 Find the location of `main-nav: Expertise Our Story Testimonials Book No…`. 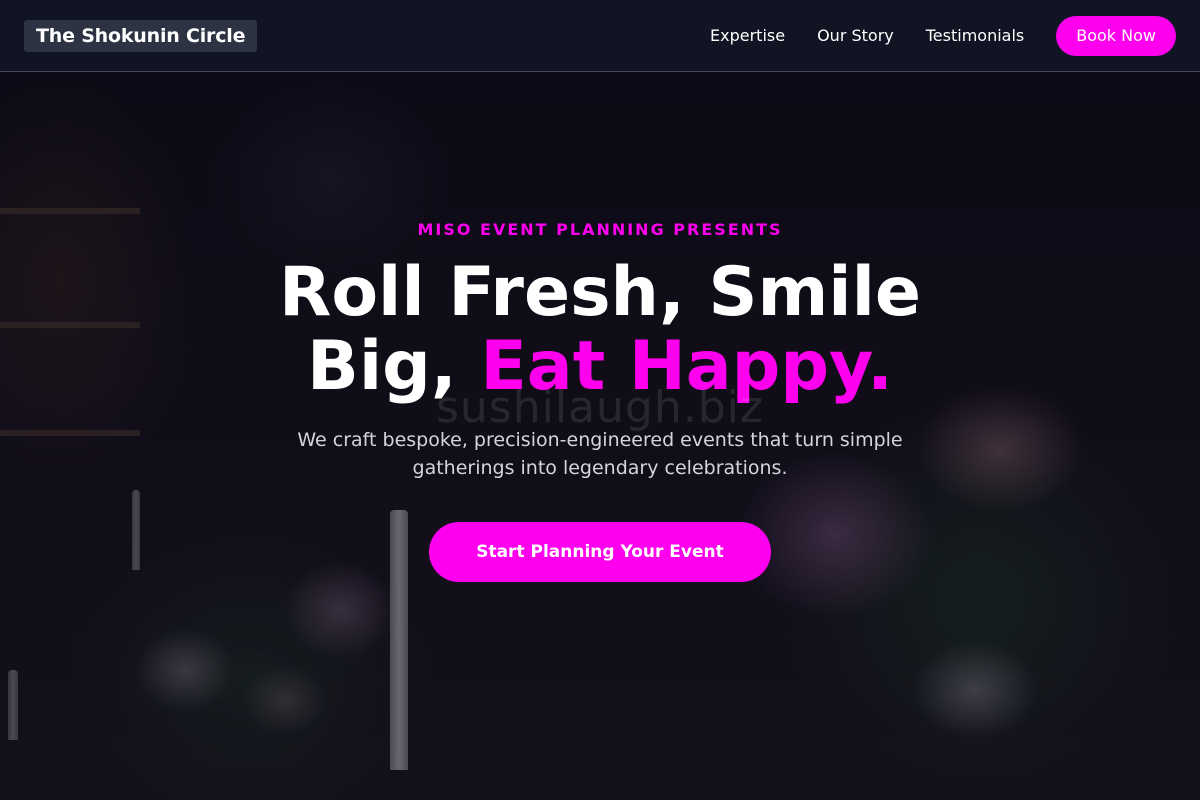

main-nav: Expertise Our Story Testimonials Book No… is located at coordinates (943, 35).